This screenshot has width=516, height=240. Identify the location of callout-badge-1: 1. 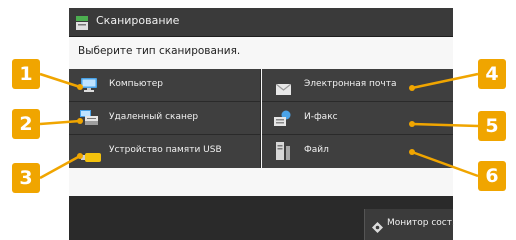
(26, 74).